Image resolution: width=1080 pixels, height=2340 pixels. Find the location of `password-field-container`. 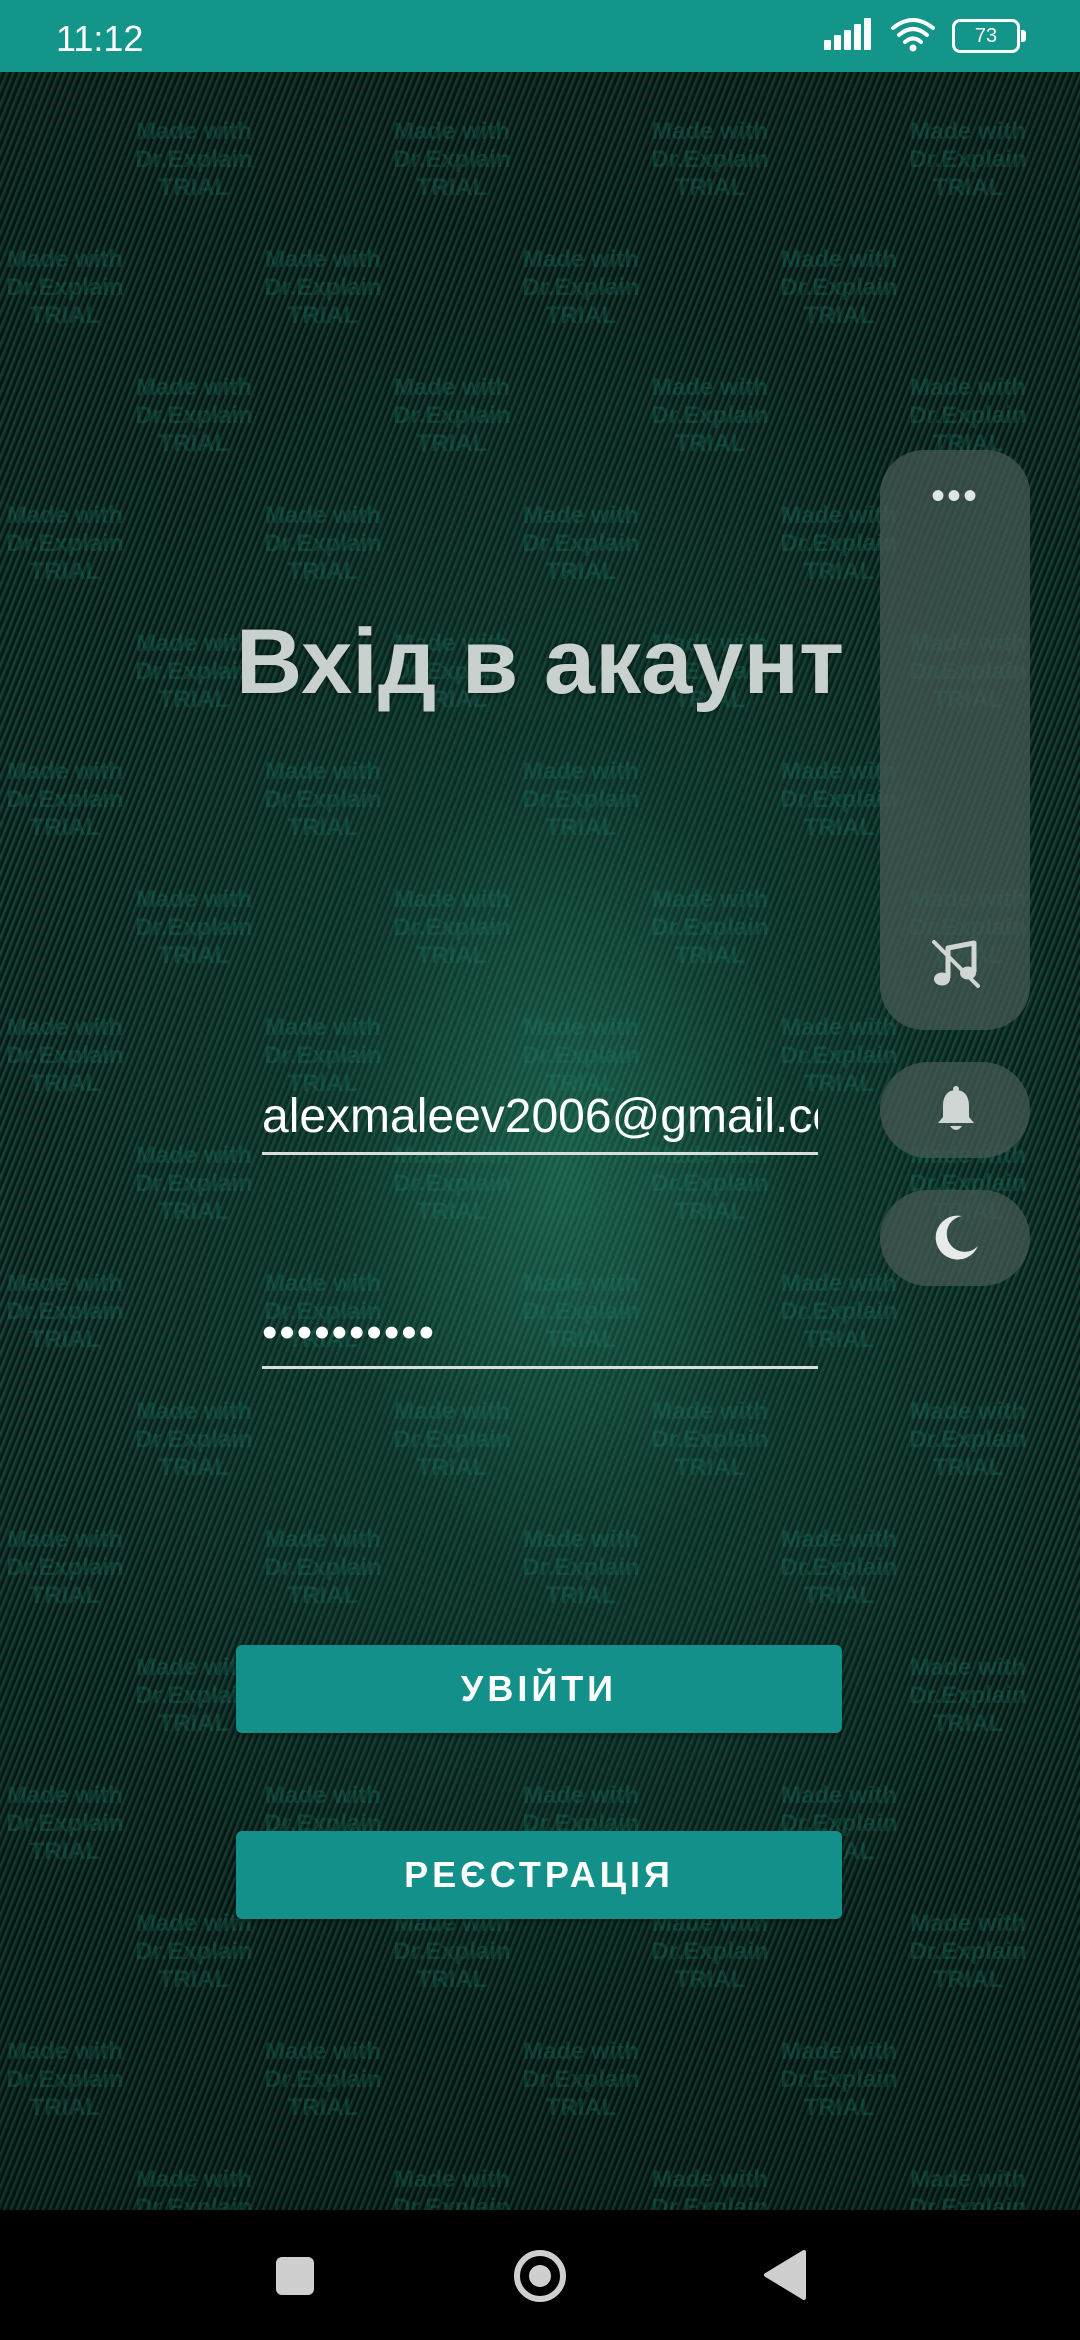

password-field-container is located at coordinates (540, 1322).